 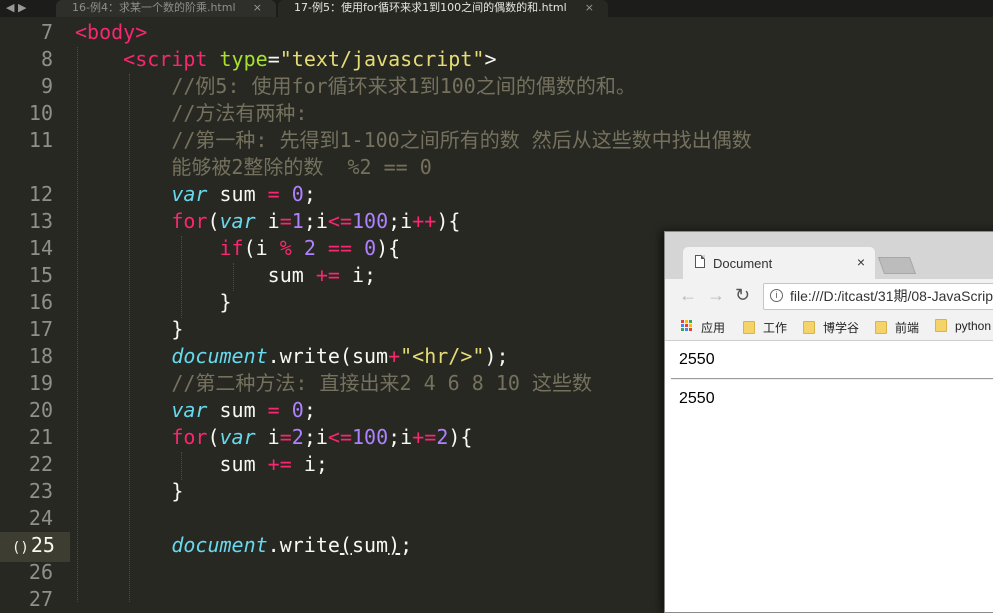 What do you see at coordinates (129, 491) in the screenshot?
I see `code-line-23: }` at bounding box center [129, 491].